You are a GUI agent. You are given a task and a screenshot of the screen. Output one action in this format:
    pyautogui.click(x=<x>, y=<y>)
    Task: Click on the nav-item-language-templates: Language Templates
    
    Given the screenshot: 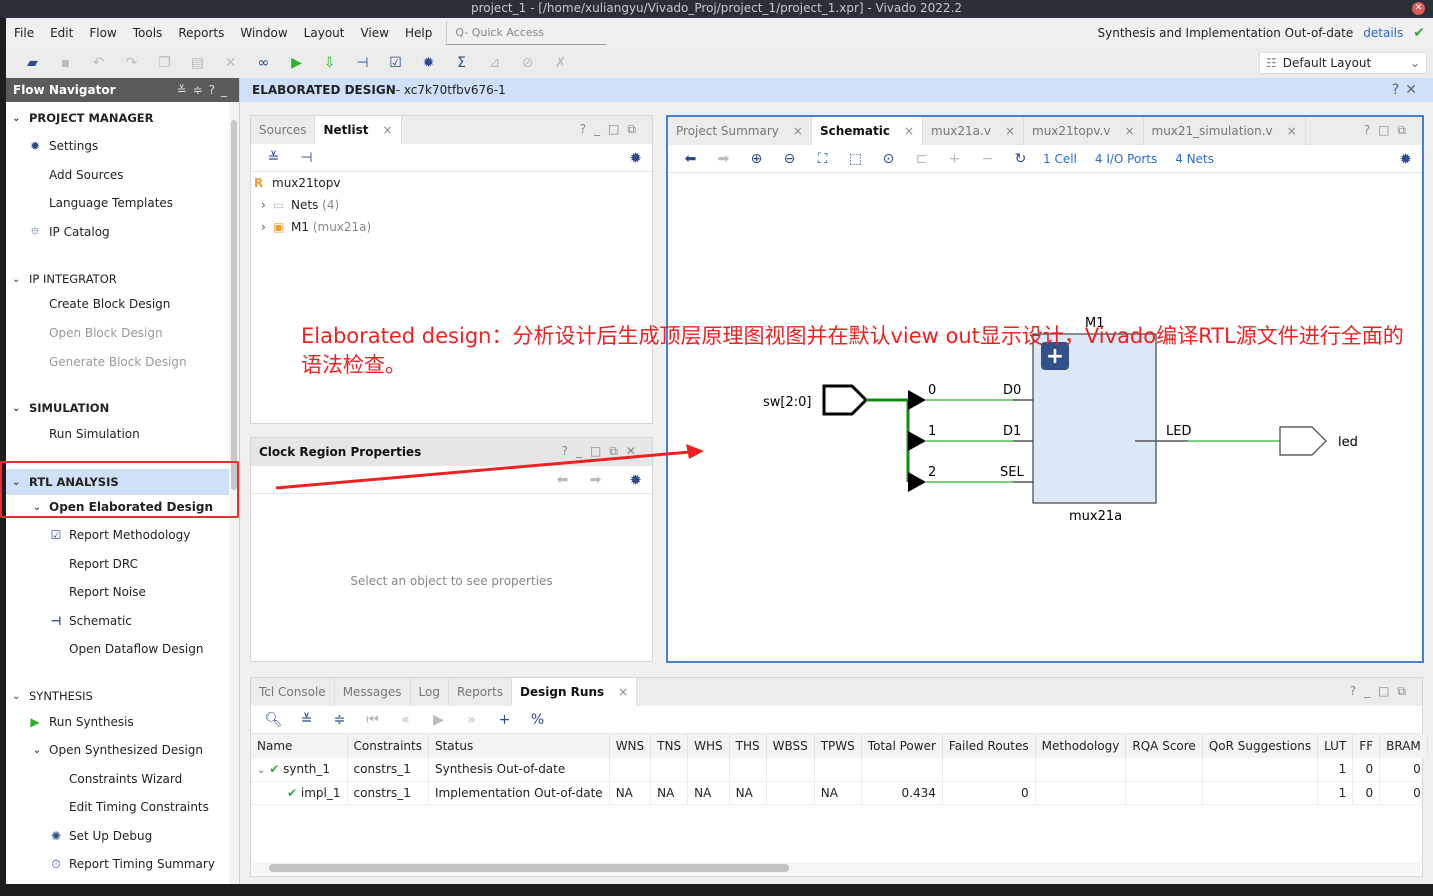 What is the action you would take?
    pyautogui.click(x=118, y=203)
    